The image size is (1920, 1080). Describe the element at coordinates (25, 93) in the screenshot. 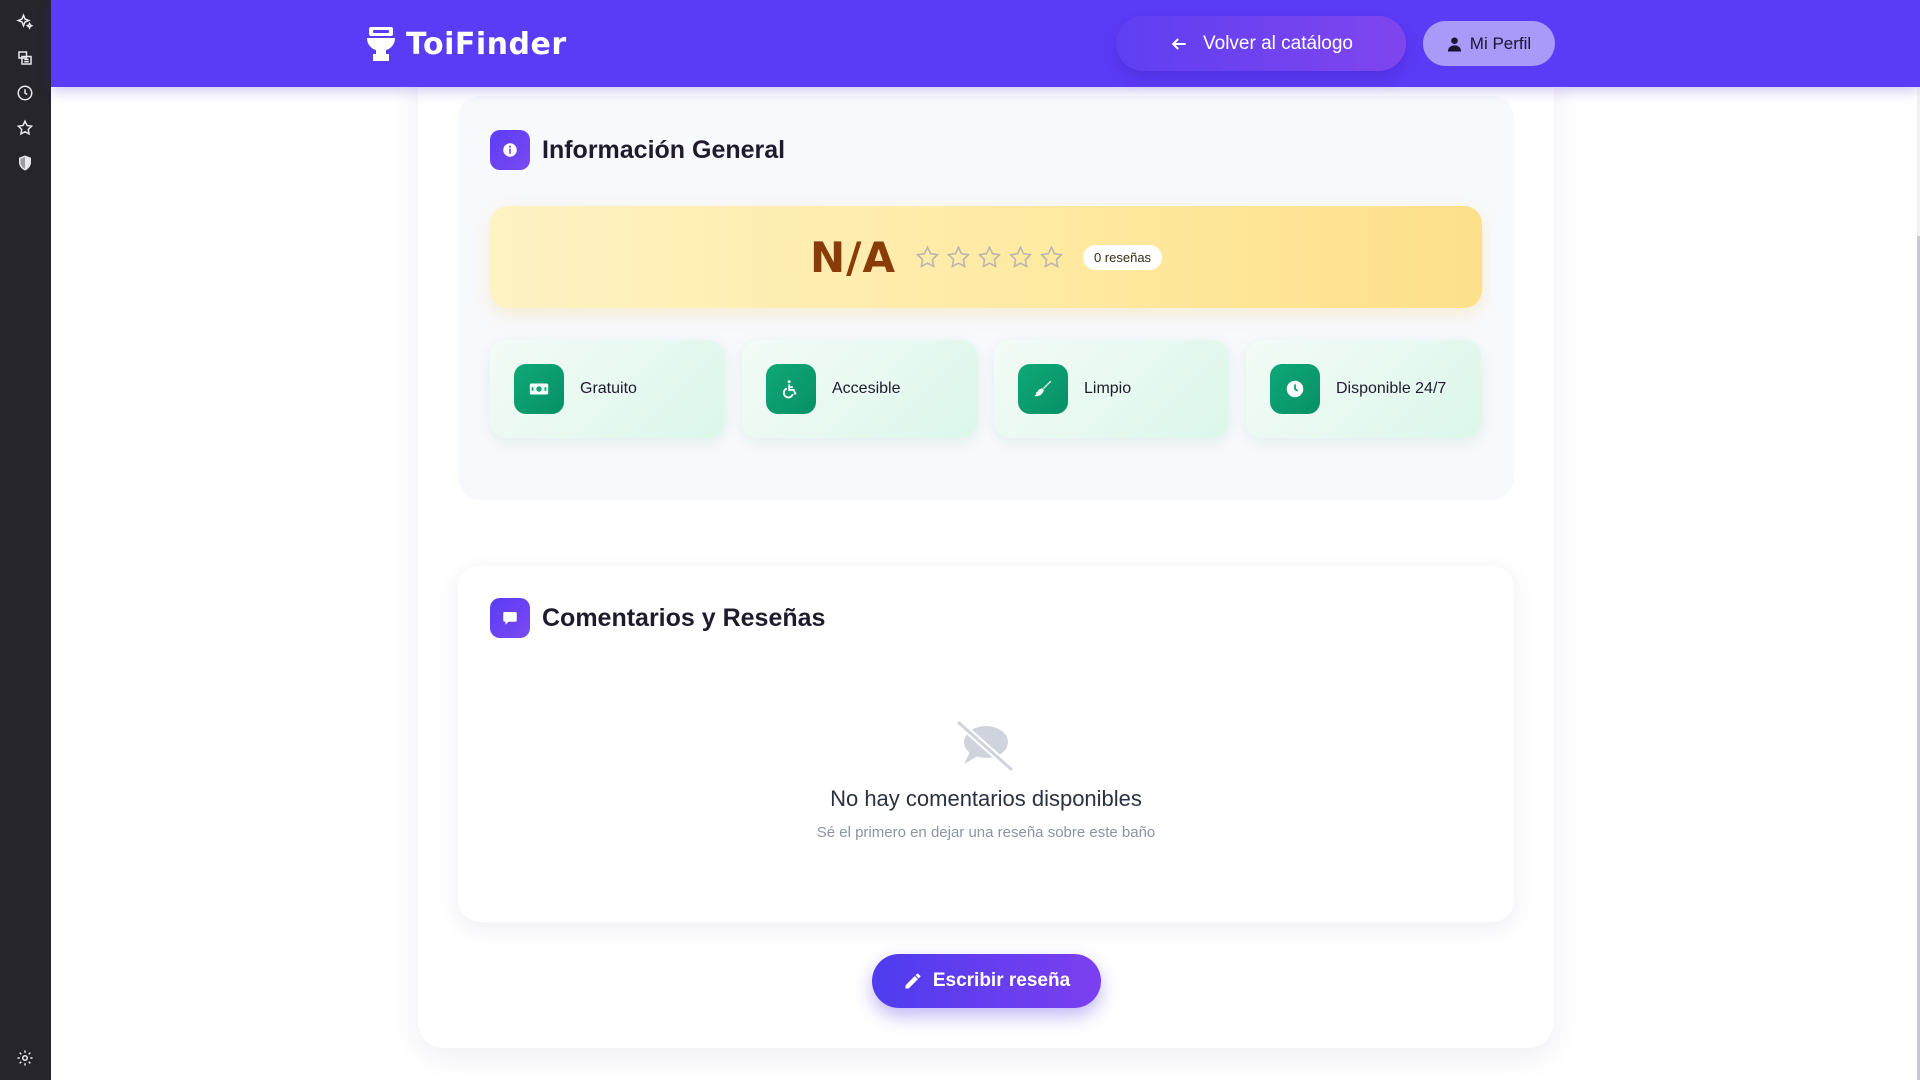

I see `history-icon` at that location.